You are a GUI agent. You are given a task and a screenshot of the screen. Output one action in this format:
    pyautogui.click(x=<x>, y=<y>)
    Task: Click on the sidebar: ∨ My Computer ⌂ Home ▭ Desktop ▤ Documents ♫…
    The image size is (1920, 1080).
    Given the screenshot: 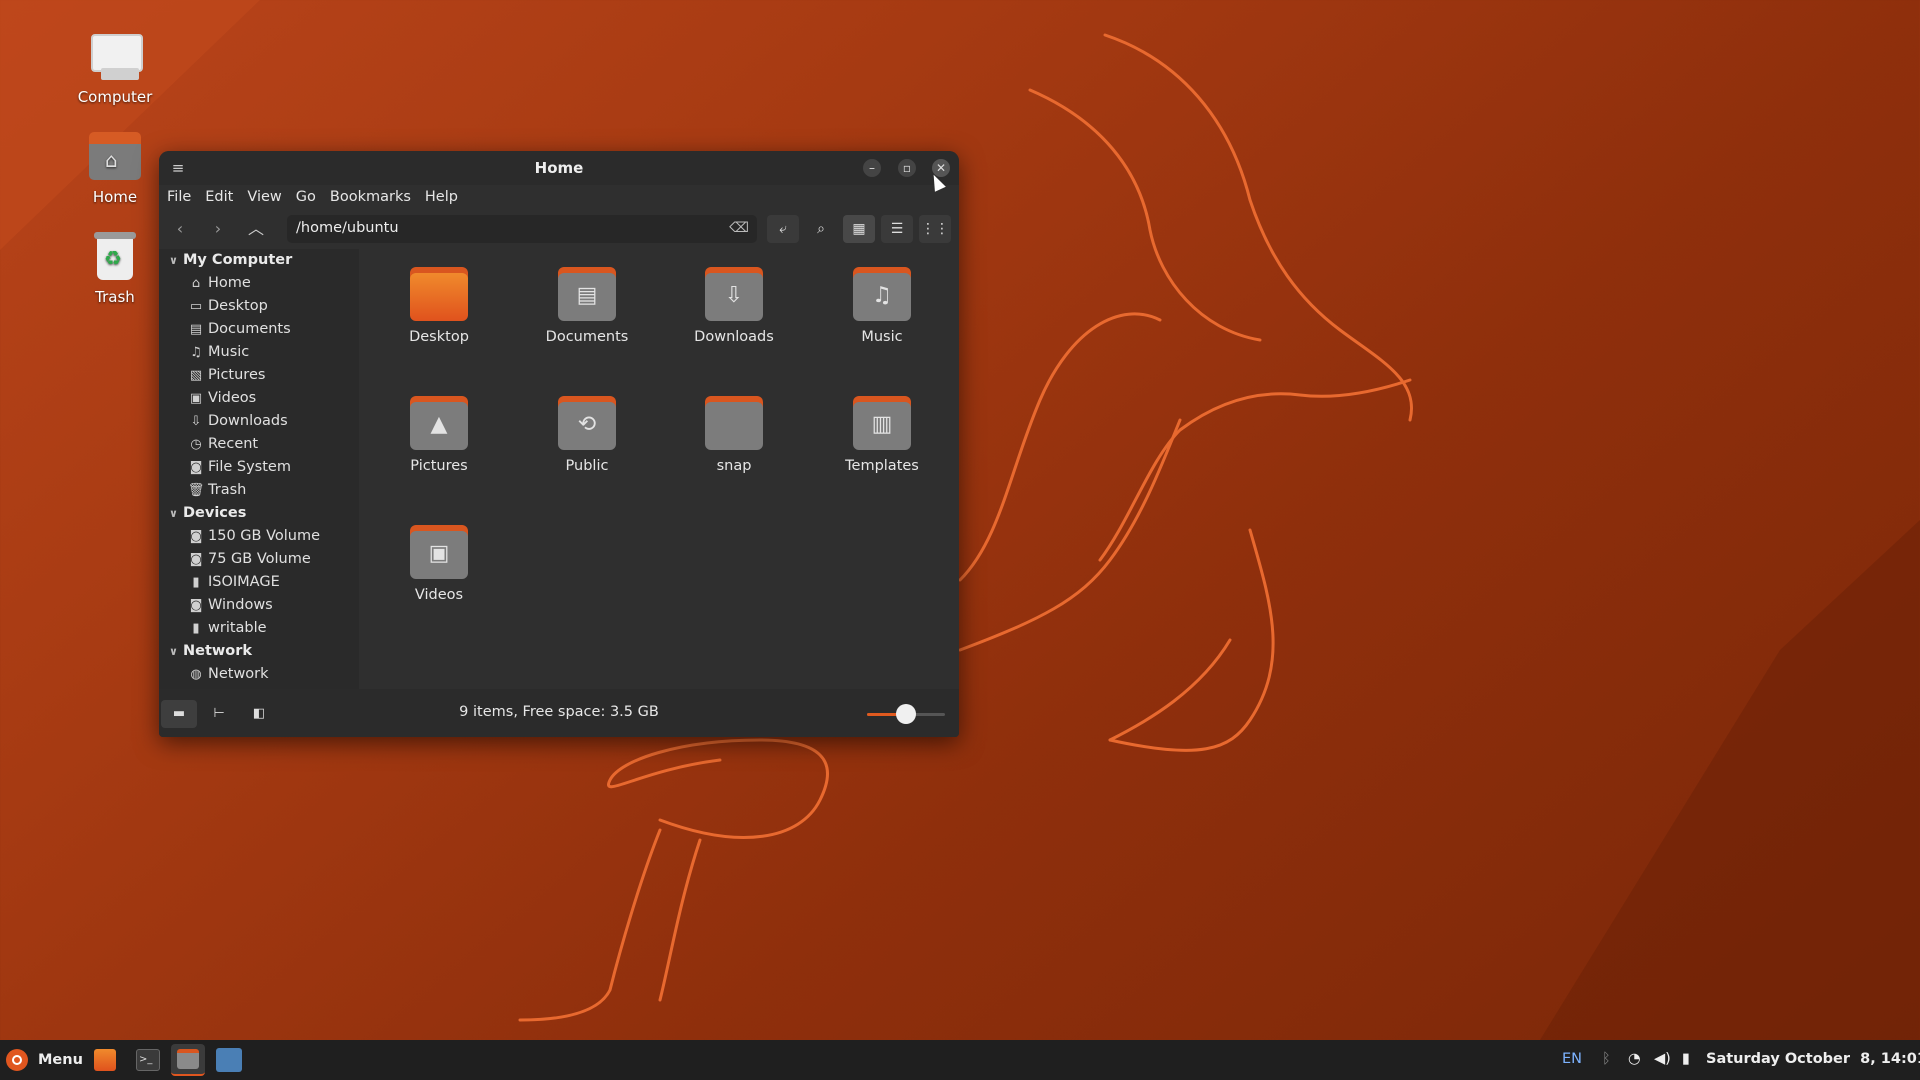 What is the action you would take?
    pyautogui.click(x=259, y=469)
    